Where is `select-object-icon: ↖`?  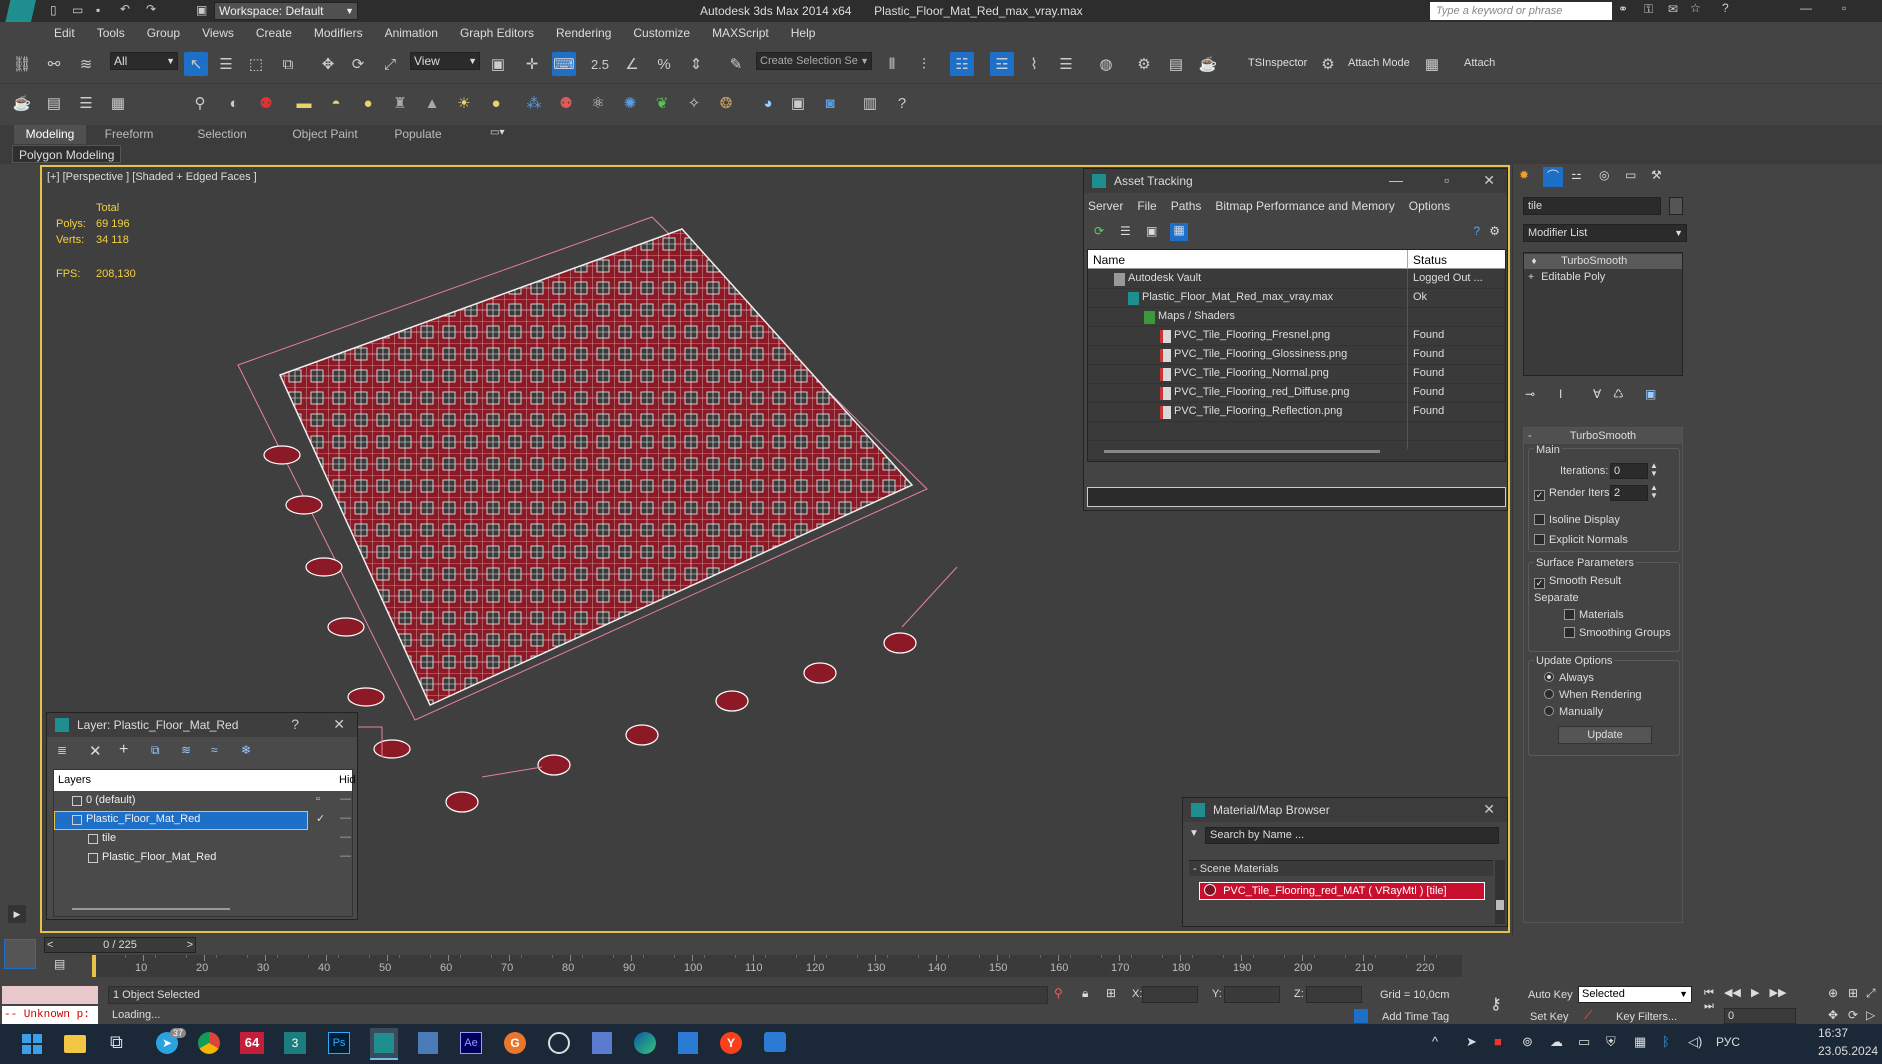
select-object-icon: ↖ is located at coordinates (196, 64).